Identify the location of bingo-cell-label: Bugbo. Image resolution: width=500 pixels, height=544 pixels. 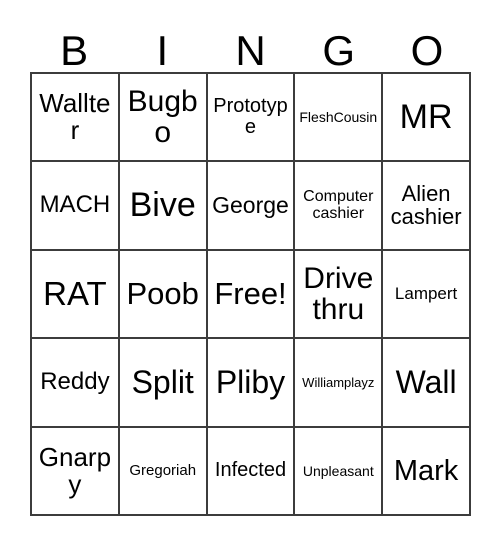
(162, 117).